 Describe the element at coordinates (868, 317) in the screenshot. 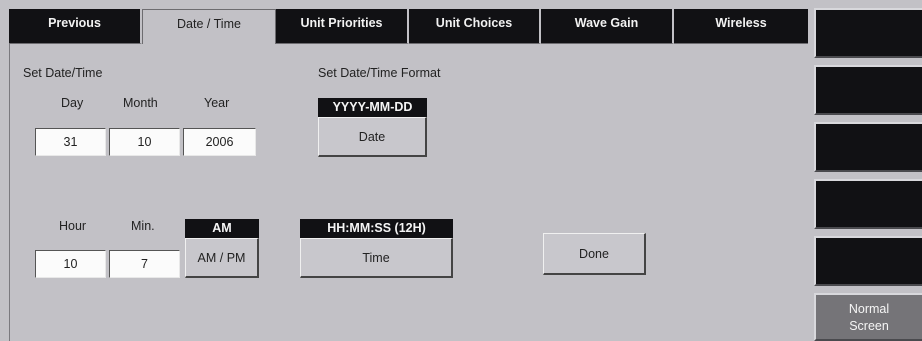

I see `normal-screen-button: Normal Screen` at that location.